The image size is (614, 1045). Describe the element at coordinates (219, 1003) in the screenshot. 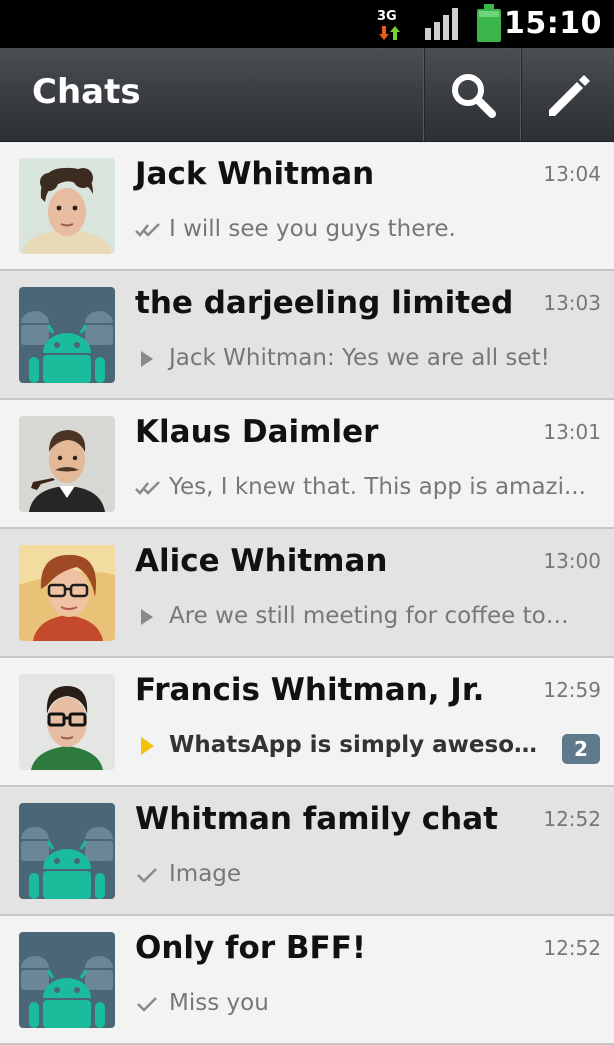

I see `chat-preview-text: Miss you` at that location.